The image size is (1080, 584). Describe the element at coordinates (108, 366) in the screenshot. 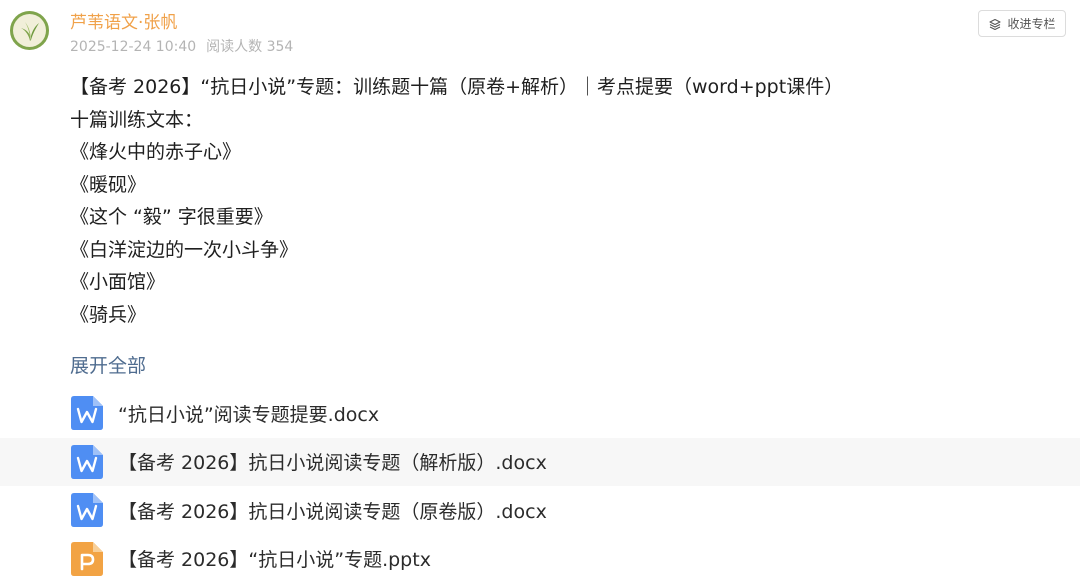

I see `expand-all-link: 展开全部` at that location.